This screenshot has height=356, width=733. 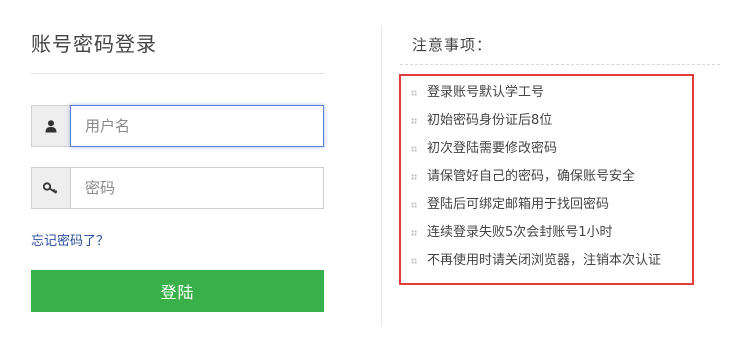 What do you see at coordinates (536, 93) in the screenshot?
I see `list-item: 登录账号默认学工号` at bounding box center [536, 93].